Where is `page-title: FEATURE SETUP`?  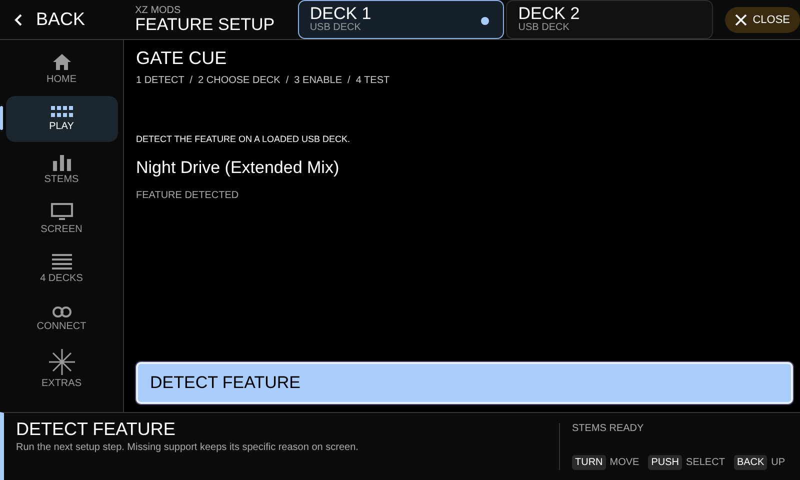 page-title: FEATURE SETUP is located at coordinates (205, 24).